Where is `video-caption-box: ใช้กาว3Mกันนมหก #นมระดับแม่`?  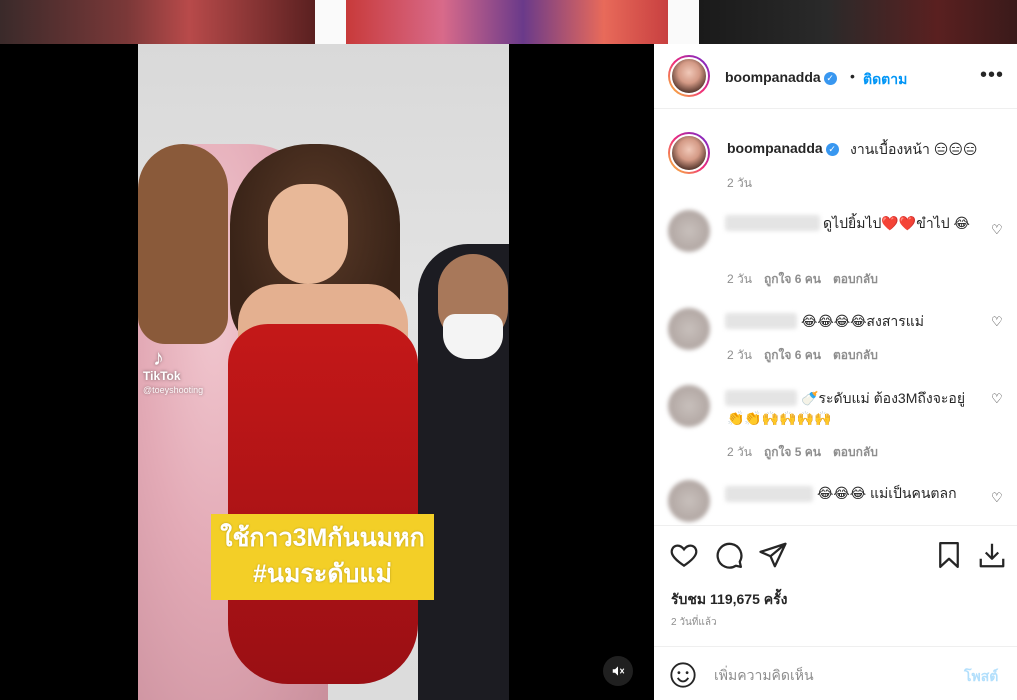
video-caption-box: ใช้กาว3Mกันนมหก #นมระดับแม่ is located at coordinates (322, 557).